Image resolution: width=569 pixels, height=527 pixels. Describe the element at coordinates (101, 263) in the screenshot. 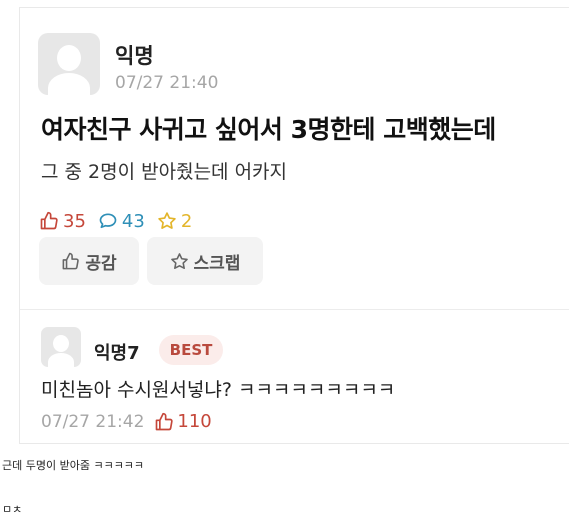

I see `like-button-label: 공감` at that location.